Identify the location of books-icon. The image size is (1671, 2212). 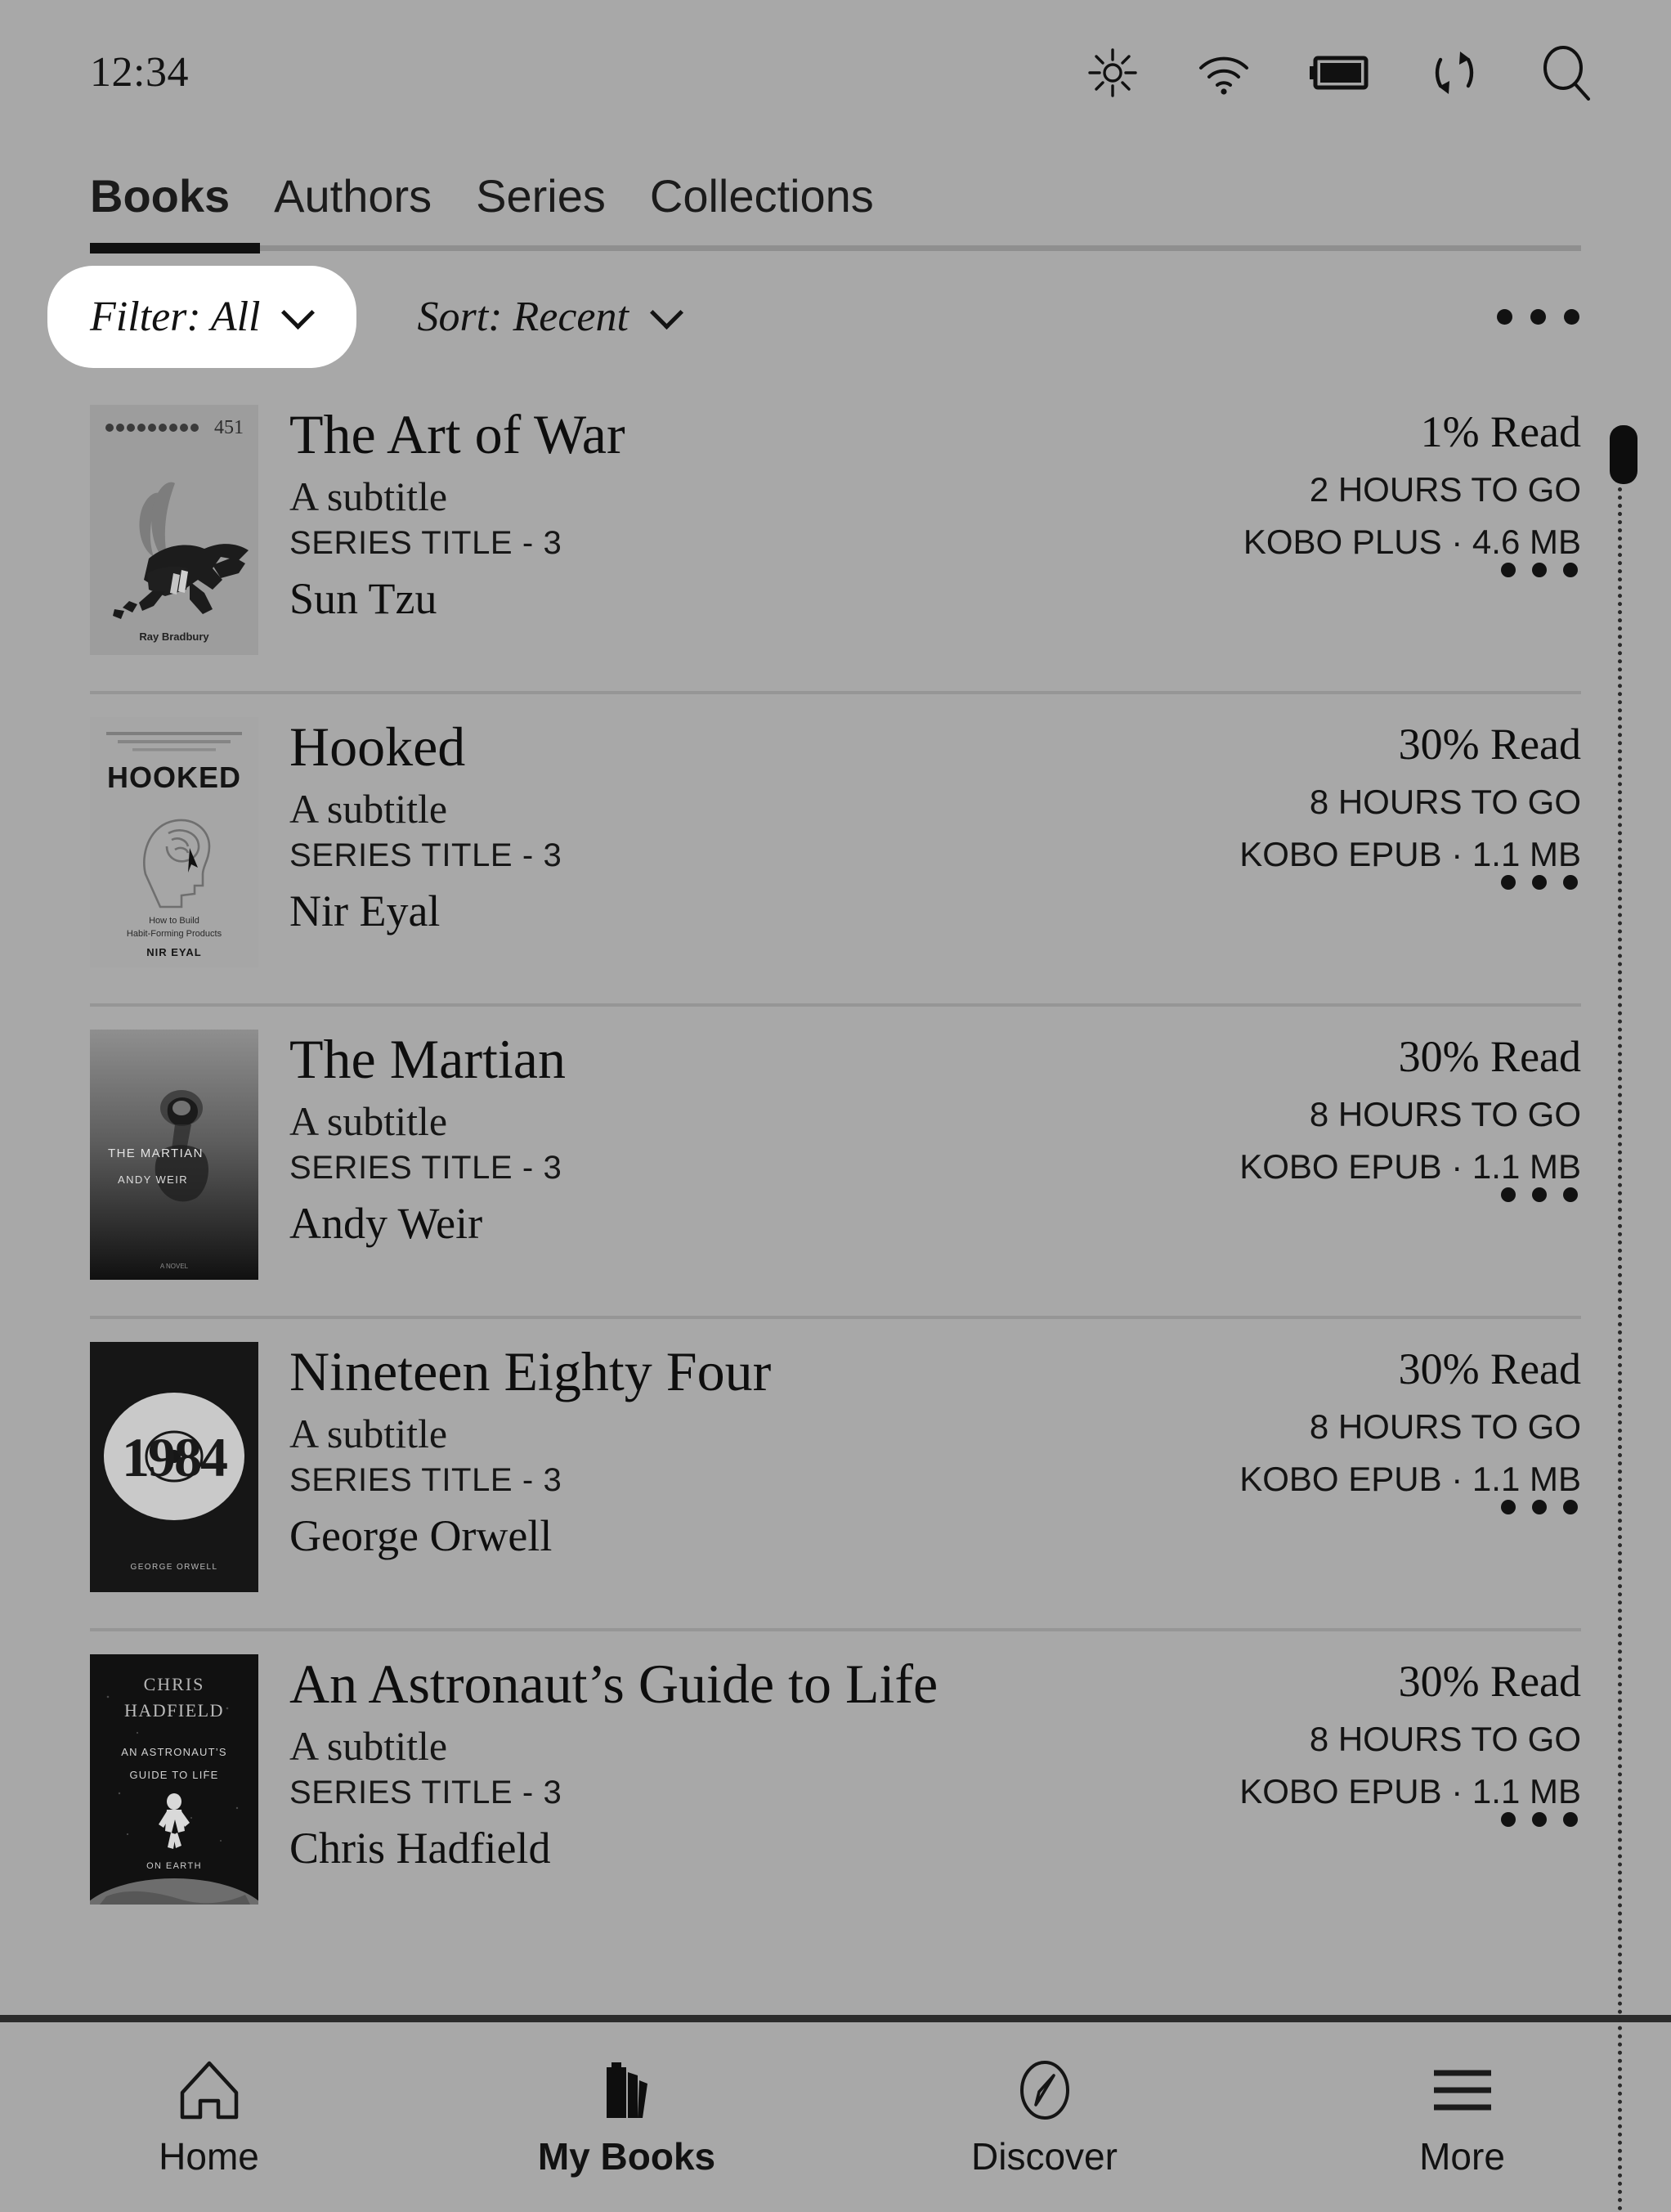
(627, 2090).